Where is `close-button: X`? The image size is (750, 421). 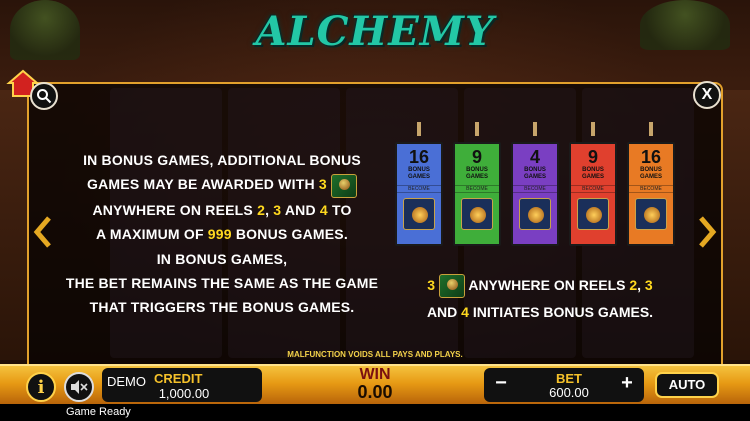
close-button: X is located at coordinates (707, 95).